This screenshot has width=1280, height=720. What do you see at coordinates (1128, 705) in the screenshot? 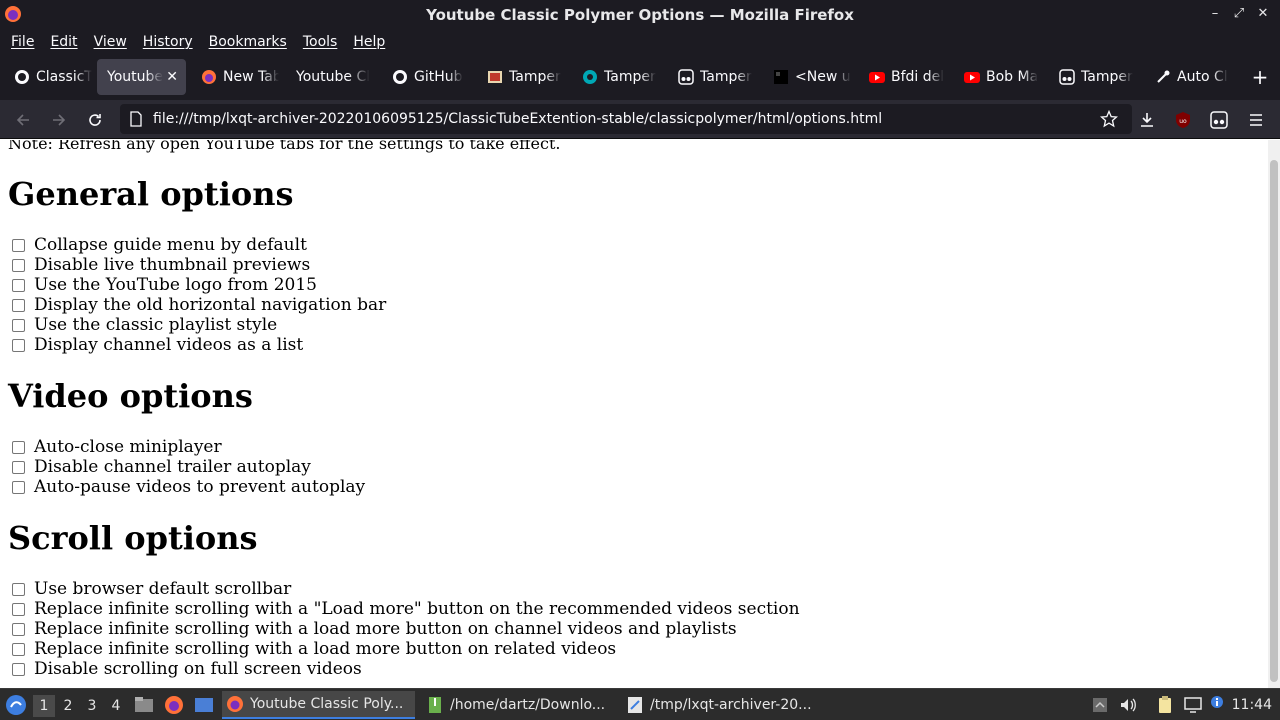
I see `volume-icon` at bounding box center [1128, 705].